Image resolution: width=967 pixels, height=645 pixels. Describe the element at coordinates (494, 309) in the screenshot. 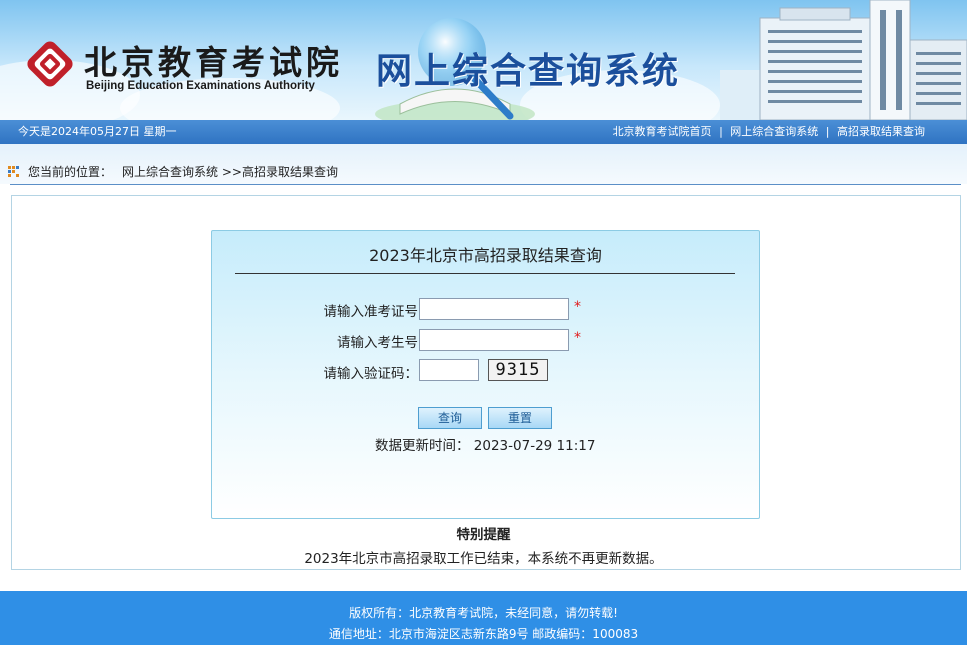

I see `exam-no-input` at that location.